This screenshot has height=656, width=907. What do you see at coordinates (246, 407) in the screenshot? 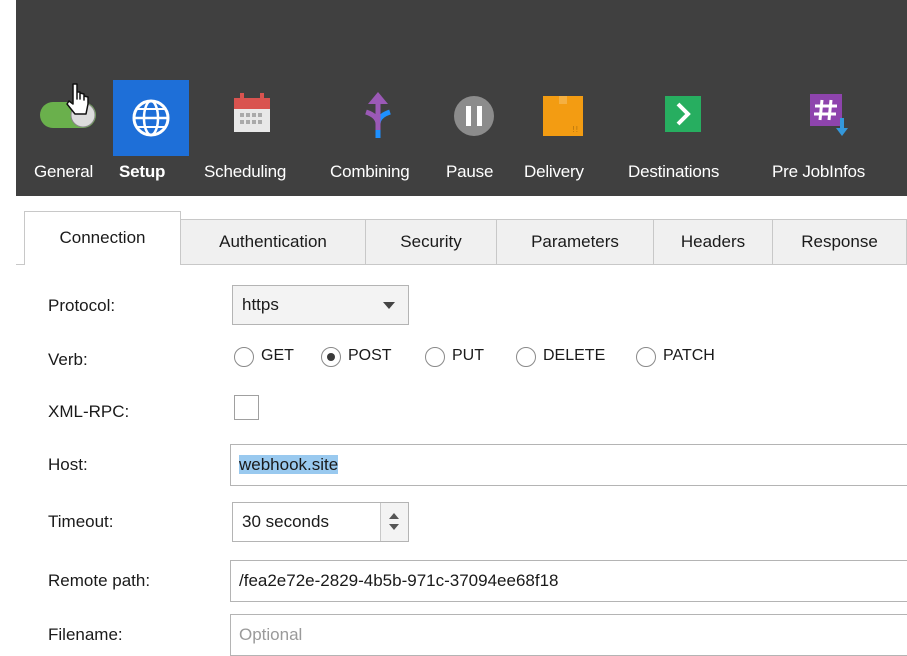
I see `xmlrpc-checkbox` at bounding box center [246, 407].